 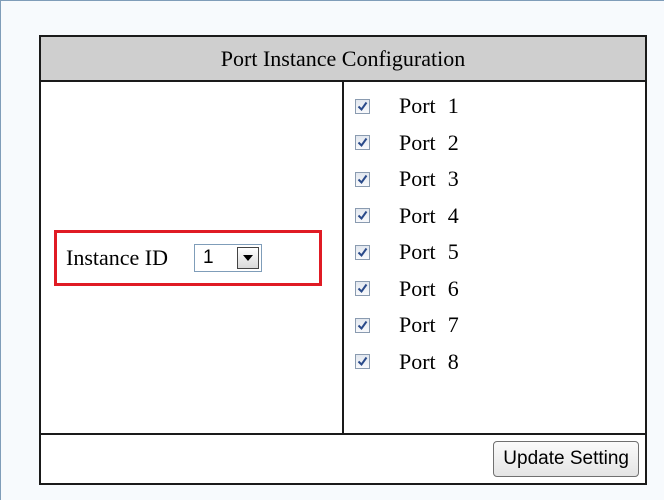 What do you see at coordinates (566, 459) in the screenshot?
I see `update-setting-button: Update Setting` at bounding box center [566, 459].